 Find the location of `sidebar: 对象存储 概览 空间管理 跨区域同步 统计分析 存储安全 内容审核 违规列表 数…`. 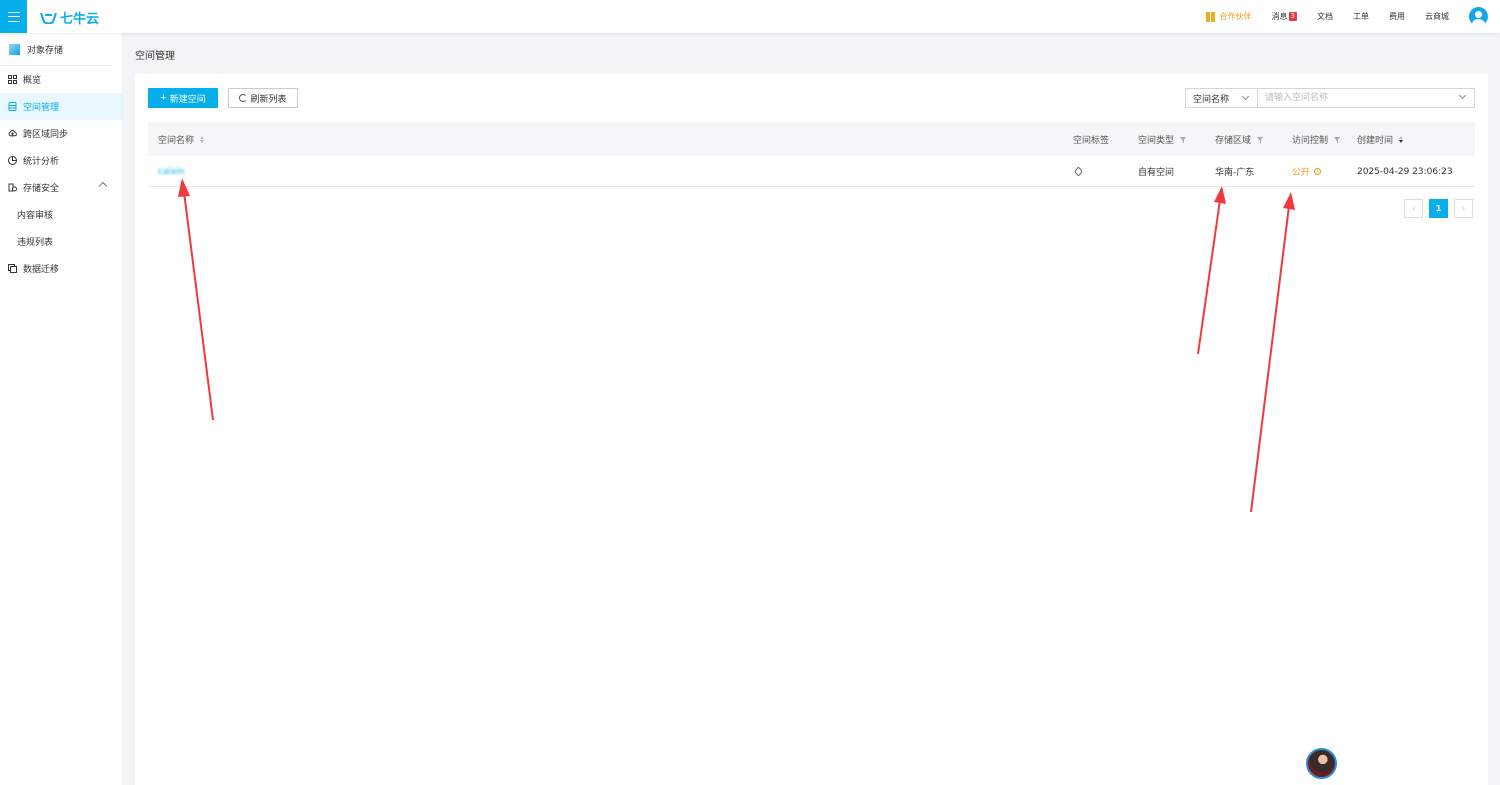

sidebar: 对象存储 概览 空间管理 跨区域同步 统计分析 存储安全 内容审核 违规列表 数… is located at coordinates (61, 409).